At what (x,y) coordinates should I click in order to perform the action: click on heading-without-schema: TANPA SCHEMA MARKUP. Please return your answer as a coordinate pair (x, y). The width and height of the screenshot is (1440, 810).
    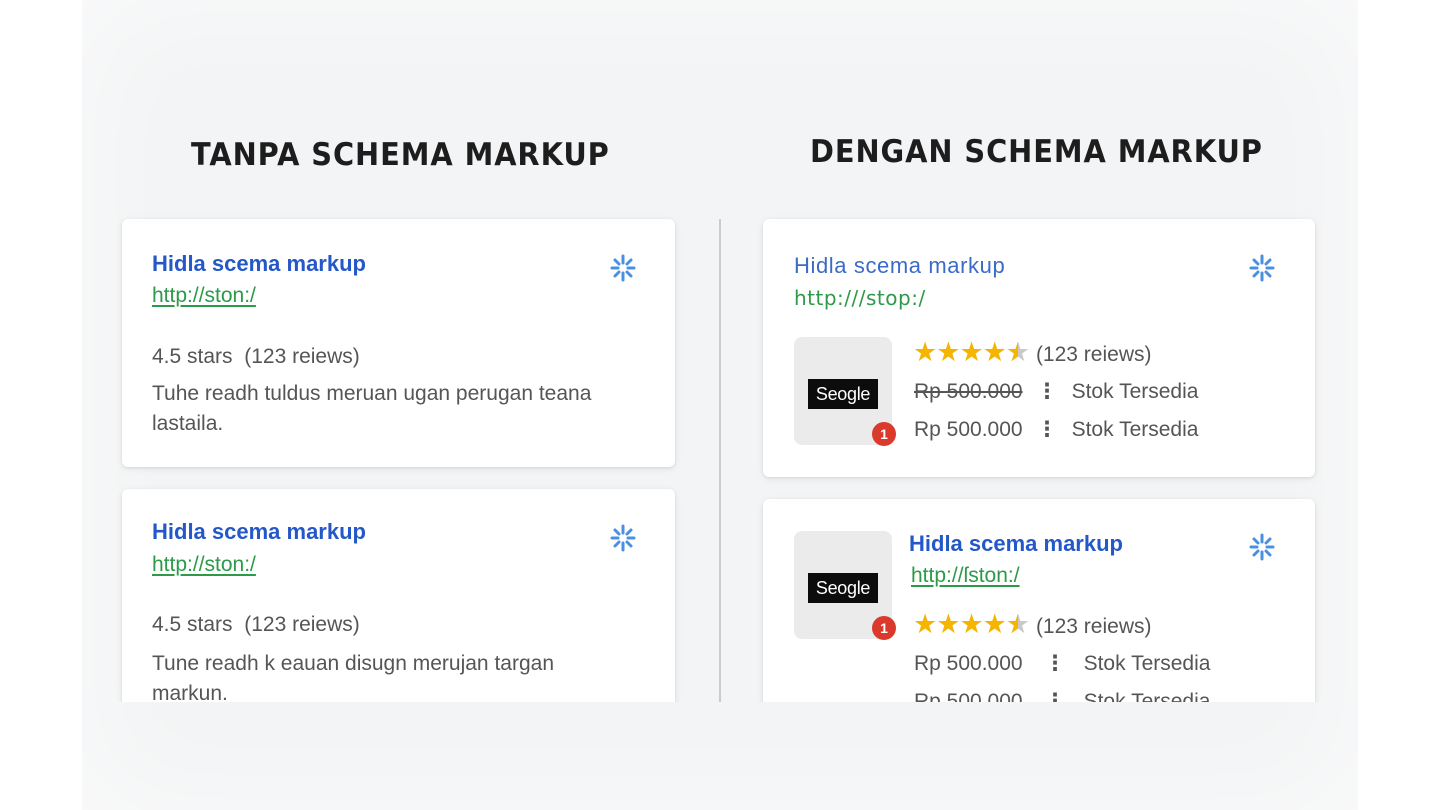
    Looking at the image, I should click on (400, 155).